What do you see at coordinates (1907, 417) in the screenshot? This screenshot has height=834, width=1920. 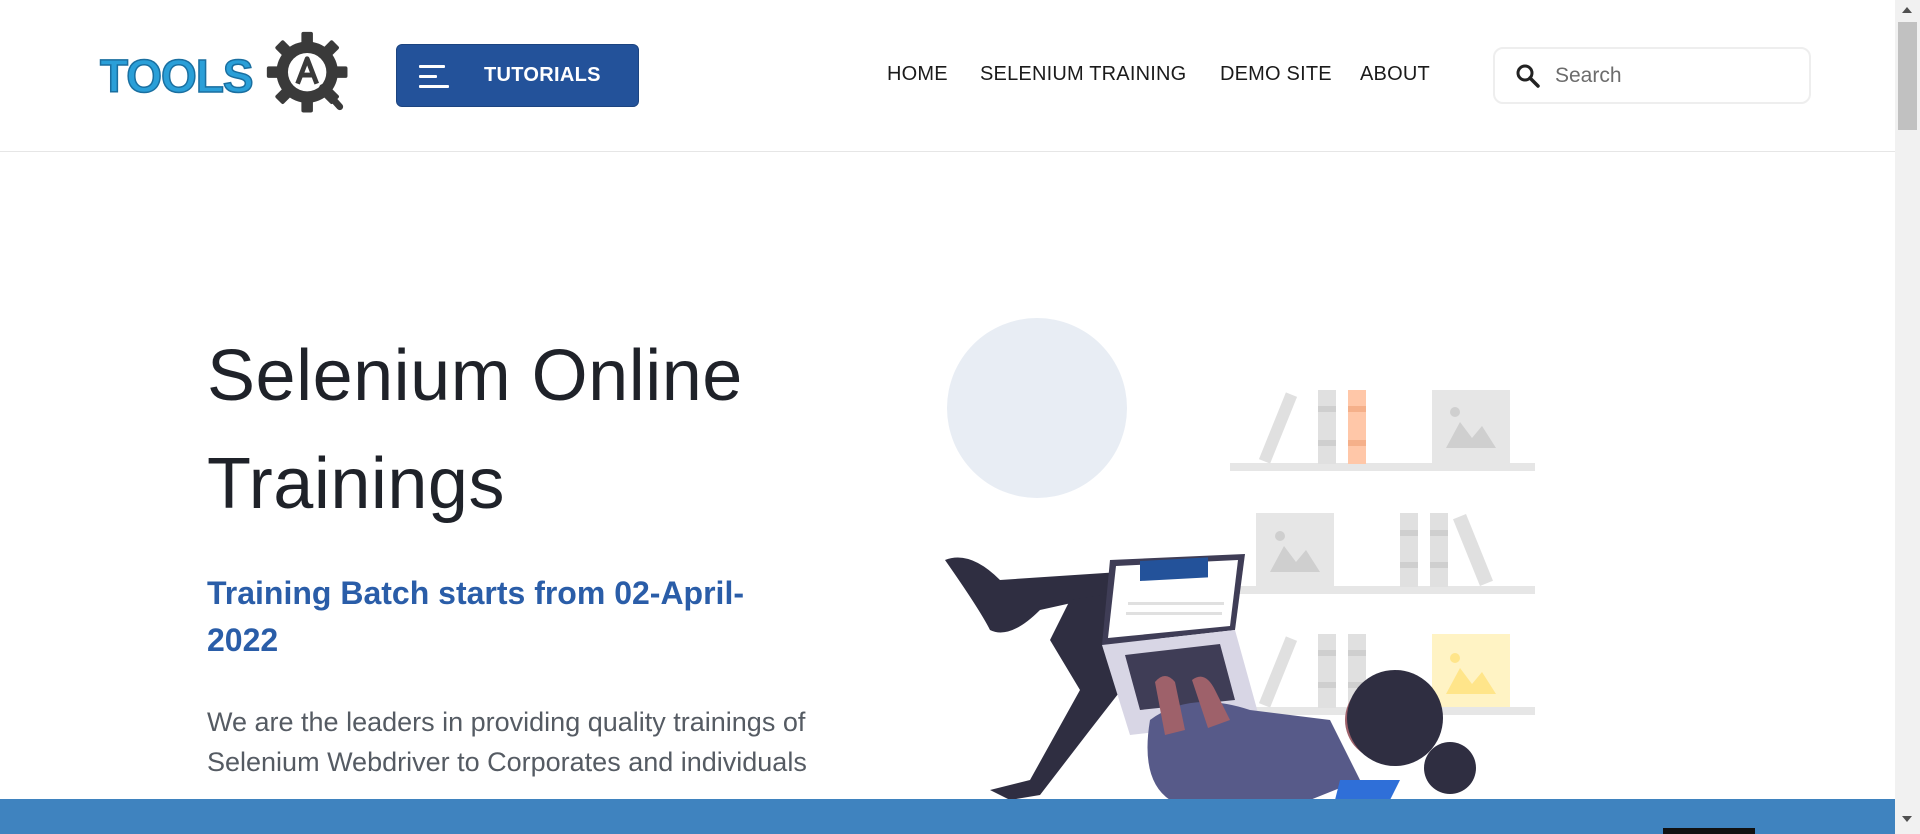 I see `page-scrollbar` at bounding box center [1907, 417].